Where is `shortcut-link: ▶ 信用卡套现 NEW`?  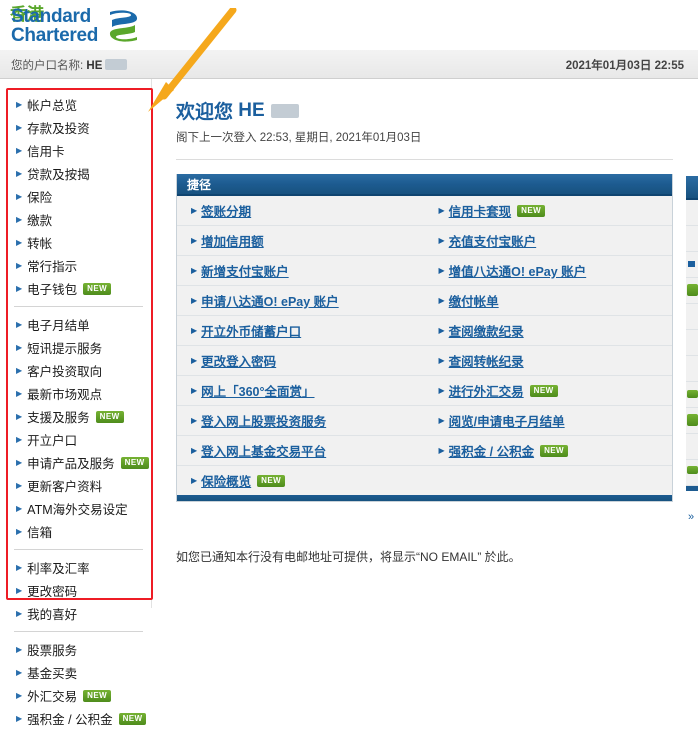
shortcut-link: ▶ 信用卡套现 NEW is located at coordinates (549, 210).